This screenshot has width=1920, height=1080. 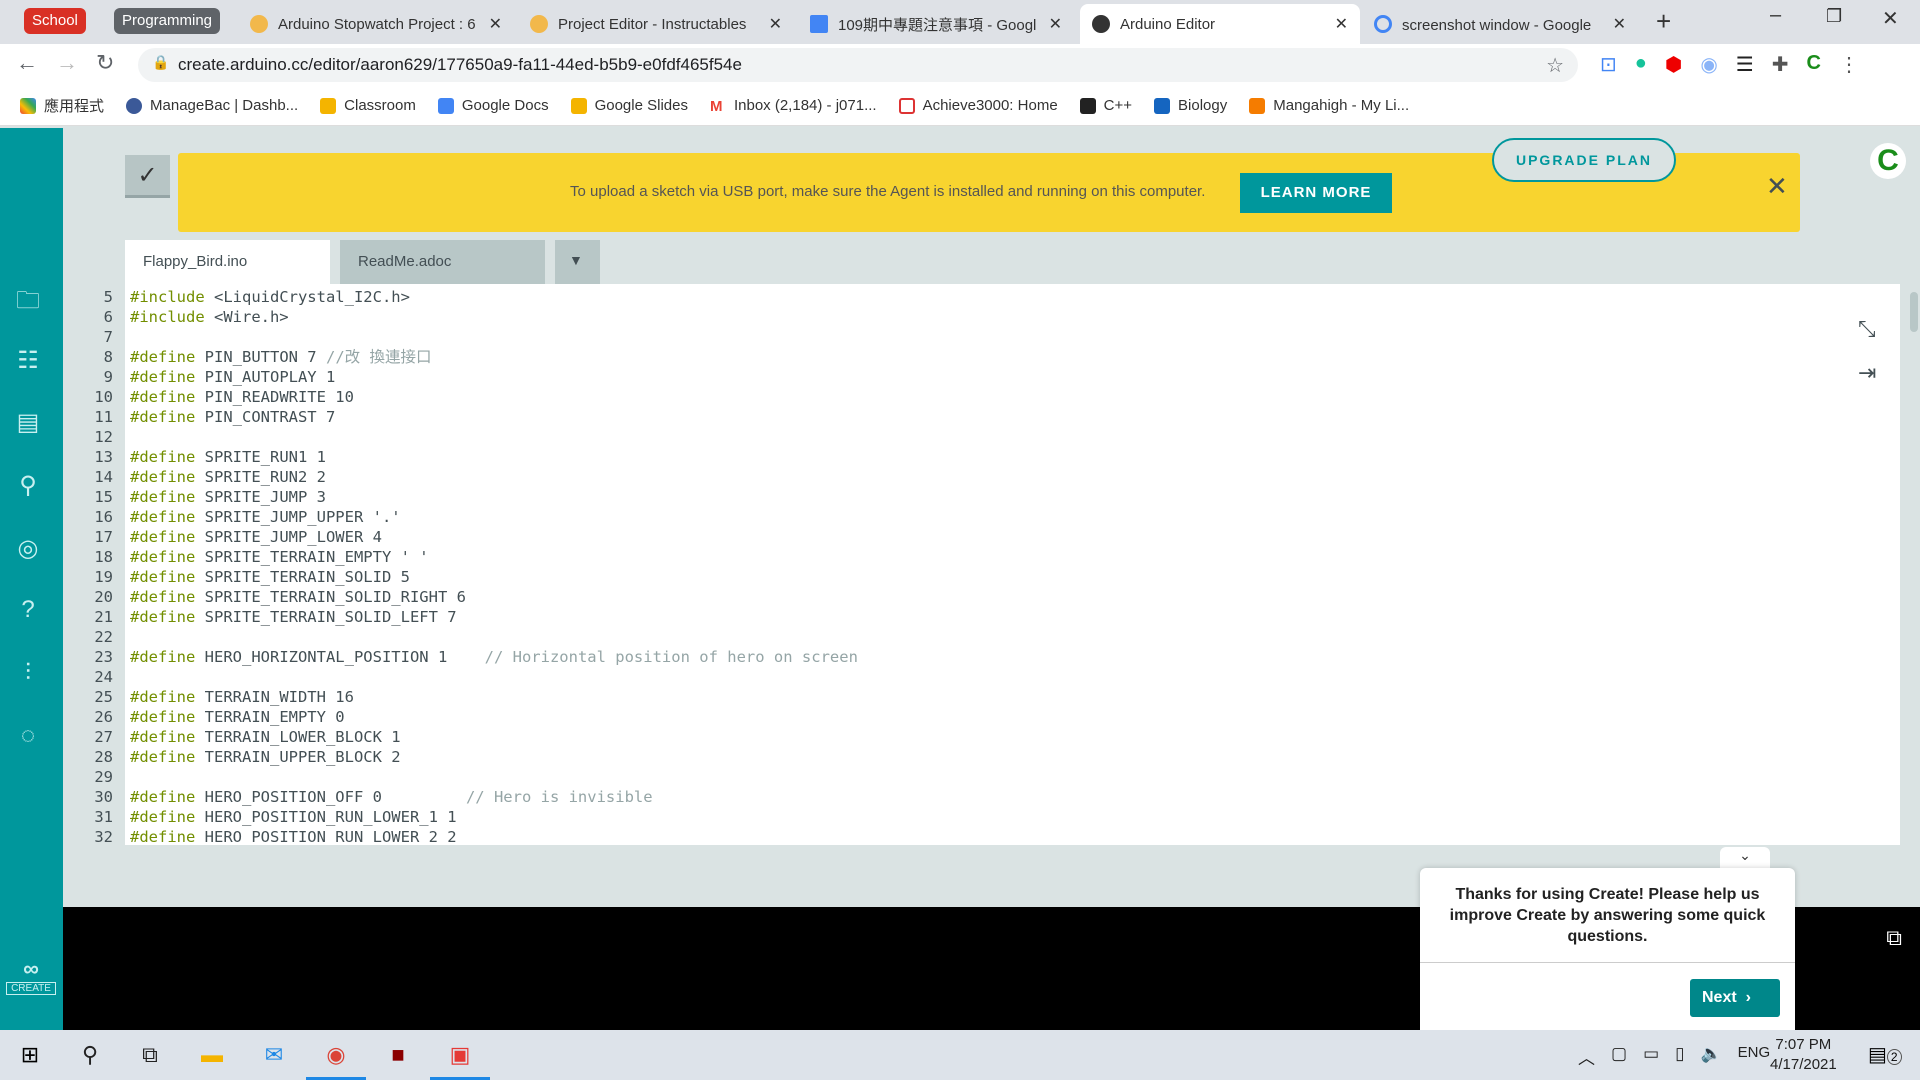 I want to click on next-button: Next ›, so click(x=1735, y=998).